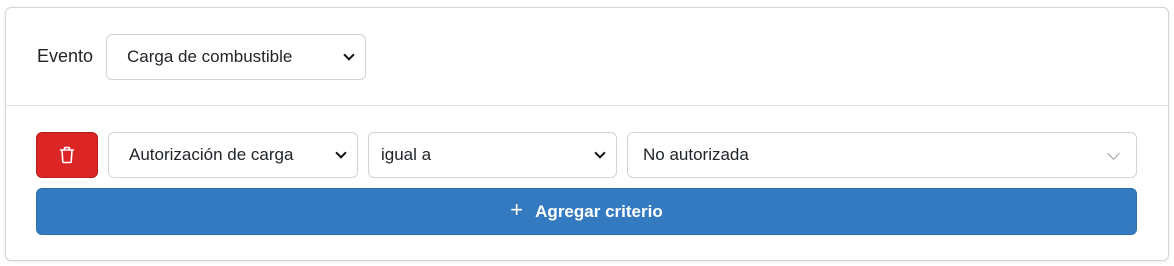 This screenshot has height=266, width=1174. I want to click on criterion-operator-value: igual a, so click(406, 154).